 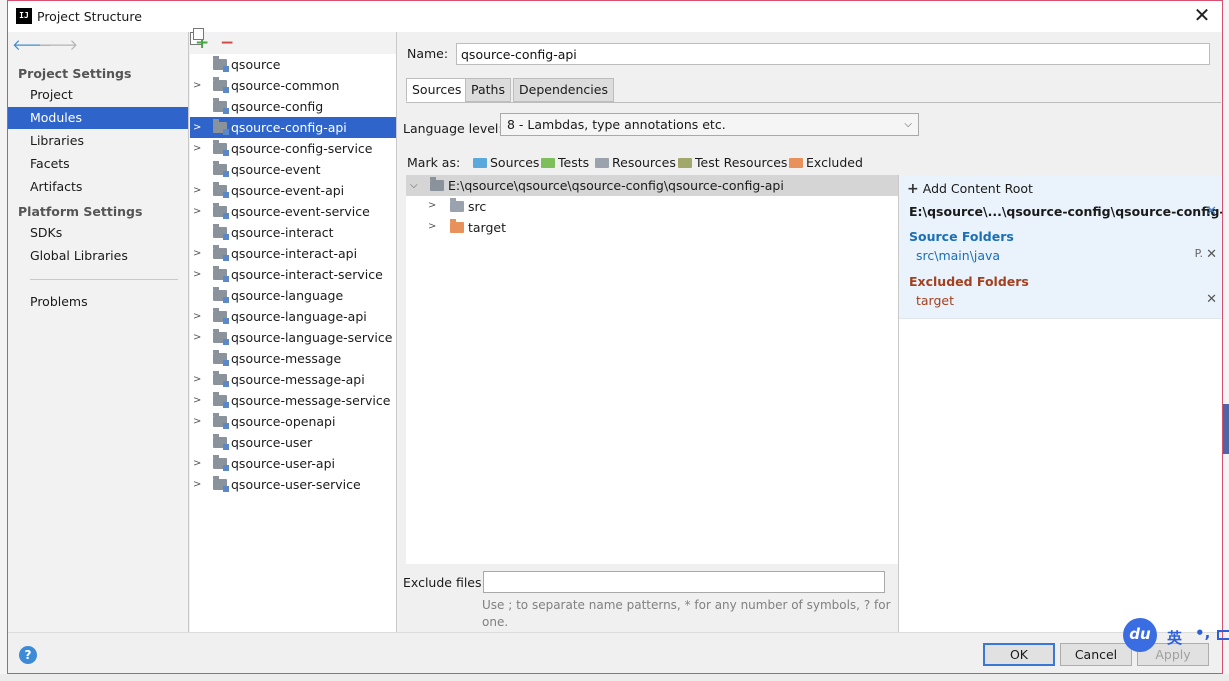 I want to click on background-edge-right, so click(x=1226, y=340).